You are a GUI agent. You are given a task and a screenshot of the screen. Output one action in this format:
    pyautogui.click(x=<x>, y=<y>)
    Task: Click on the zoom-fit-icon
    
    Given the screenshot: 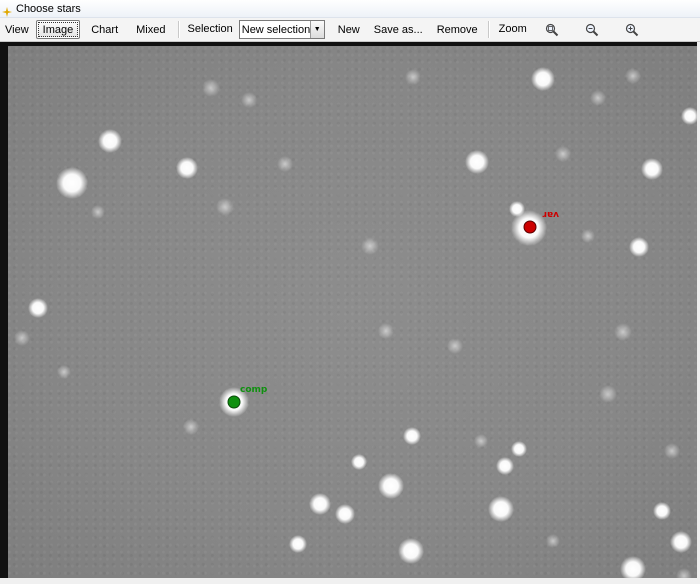 What is the action you would take?
    pyautogui.click(x=552, y=29)
    